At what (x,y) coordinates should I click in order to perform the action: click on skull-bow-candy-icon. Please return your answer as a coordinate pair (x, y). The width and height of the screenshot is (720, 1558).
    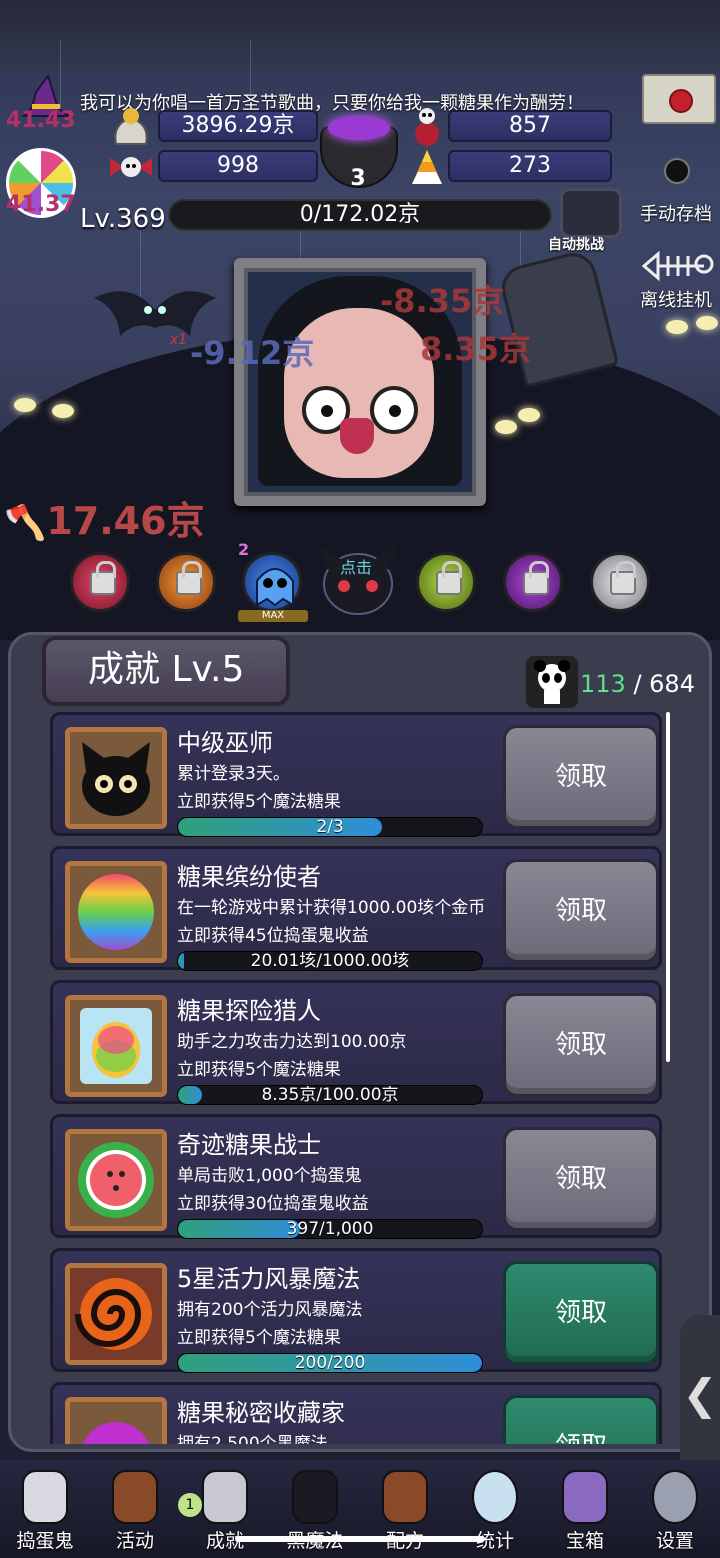
    Looking at the image, I should click on (131, 167).